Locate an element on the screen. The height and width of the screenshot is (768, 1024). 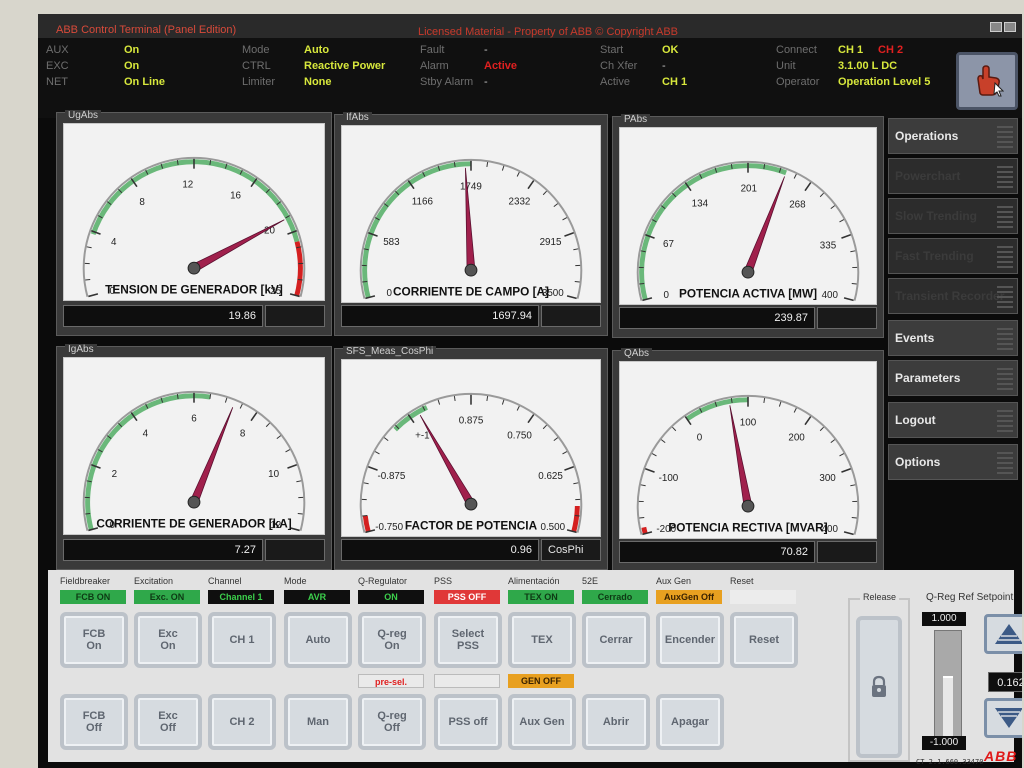
status-value: Auto is located at coordinates (317, 50).